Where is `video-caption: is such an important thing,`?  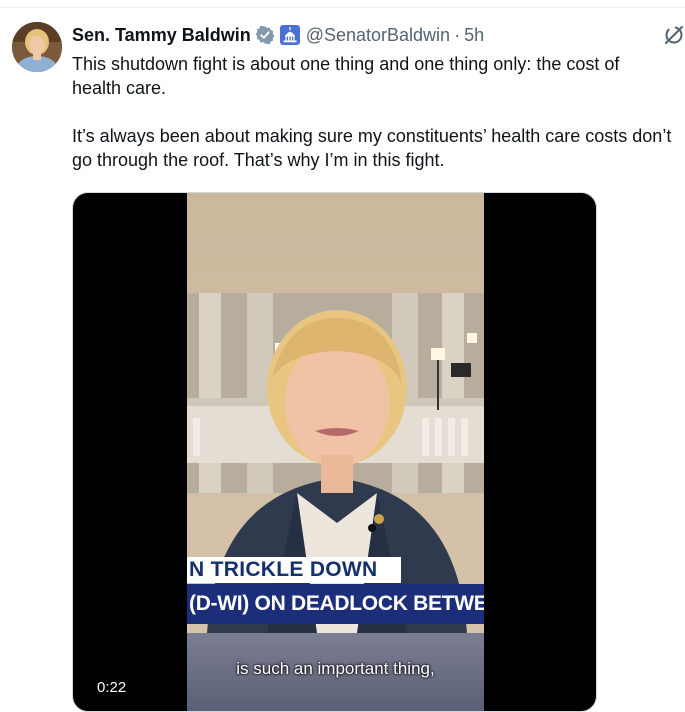 video-caption: is such an important thing, is located at coordinates (335, 668).